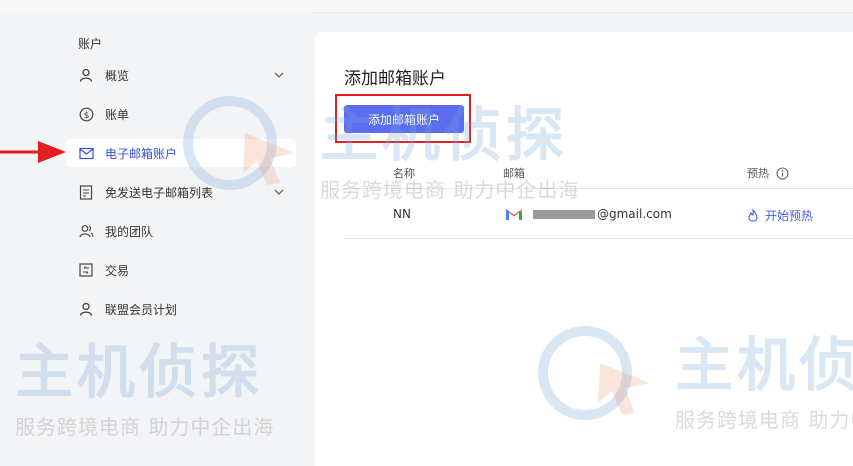 Image resolution: width=853 pixels, height=466 pixels. What do you see at coordinates (33, 152) in the screenshot?
I see `red-arrow-annotation` at bounding box center [33, 152].